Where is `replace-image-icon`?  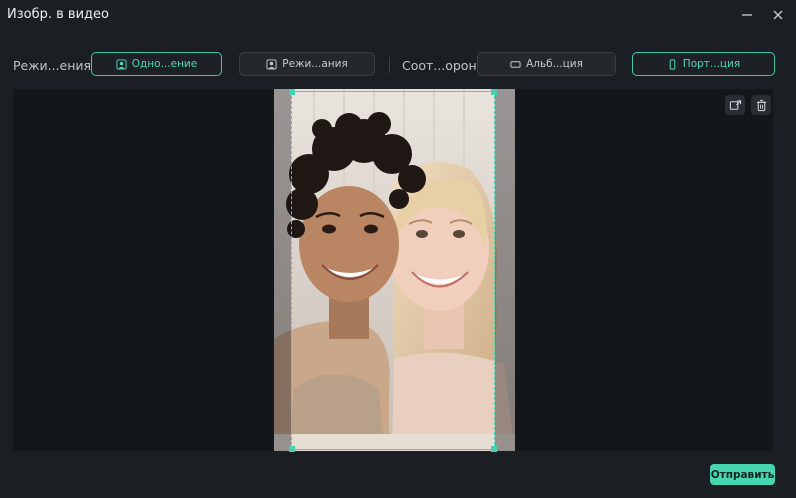
replace-image-icon is located at coordinates (735, 104).